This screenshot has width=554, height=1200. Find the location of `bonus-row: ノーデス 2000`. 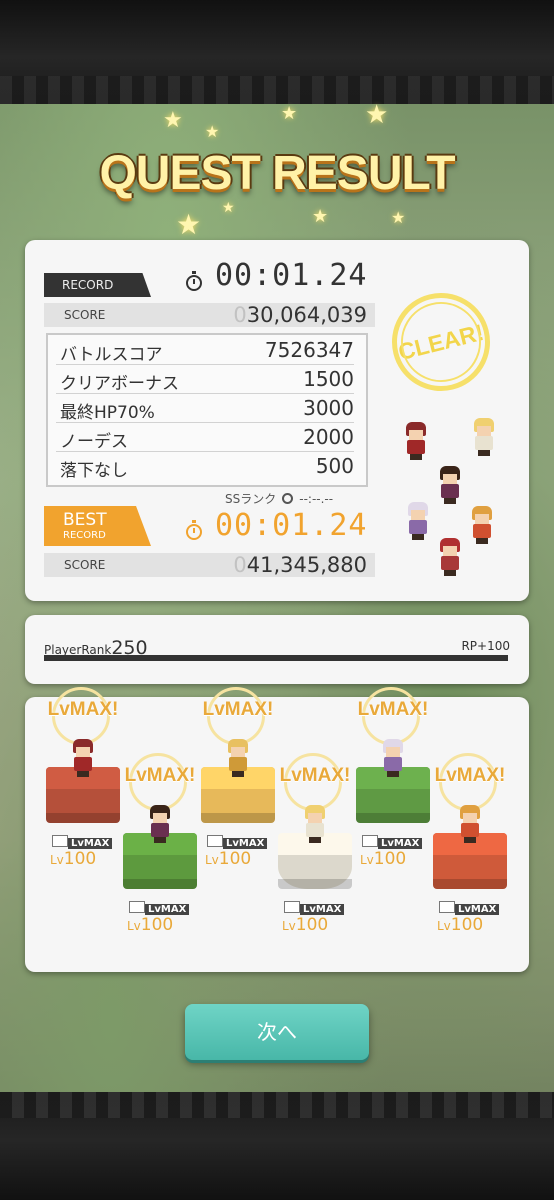

bonus-row: ノーデス 2000 is located at coordinates (205, 438).